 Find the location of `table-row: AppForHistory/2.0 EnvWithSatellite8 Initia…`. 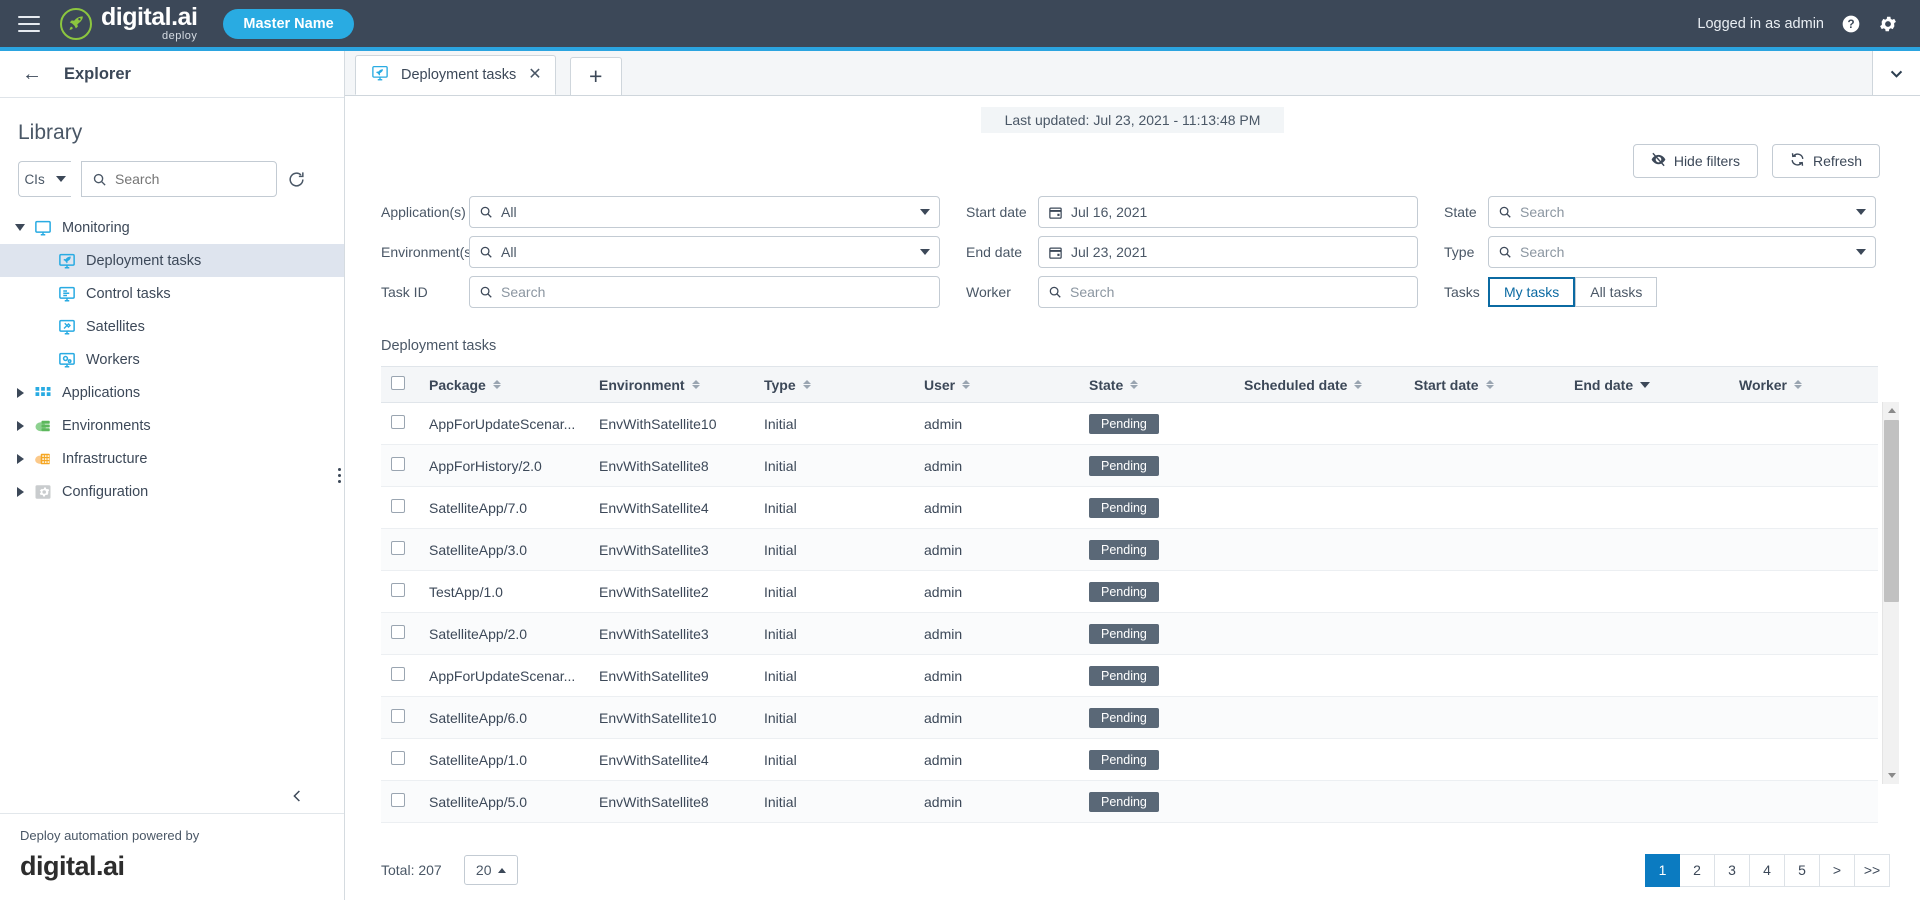

table-row: AppForHistory/2.0 EnvWithSatellite8 Initia… is located at coordinates (1129, 465).